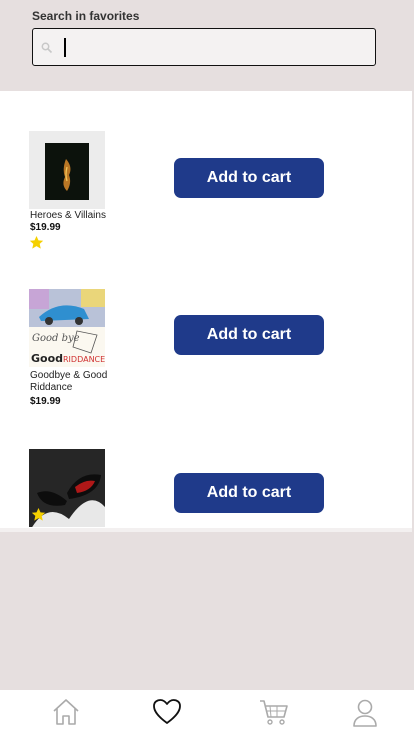  Describe the element at coordinates (47, 358) in the screenshot. I see `svg-text: Good` at that location.